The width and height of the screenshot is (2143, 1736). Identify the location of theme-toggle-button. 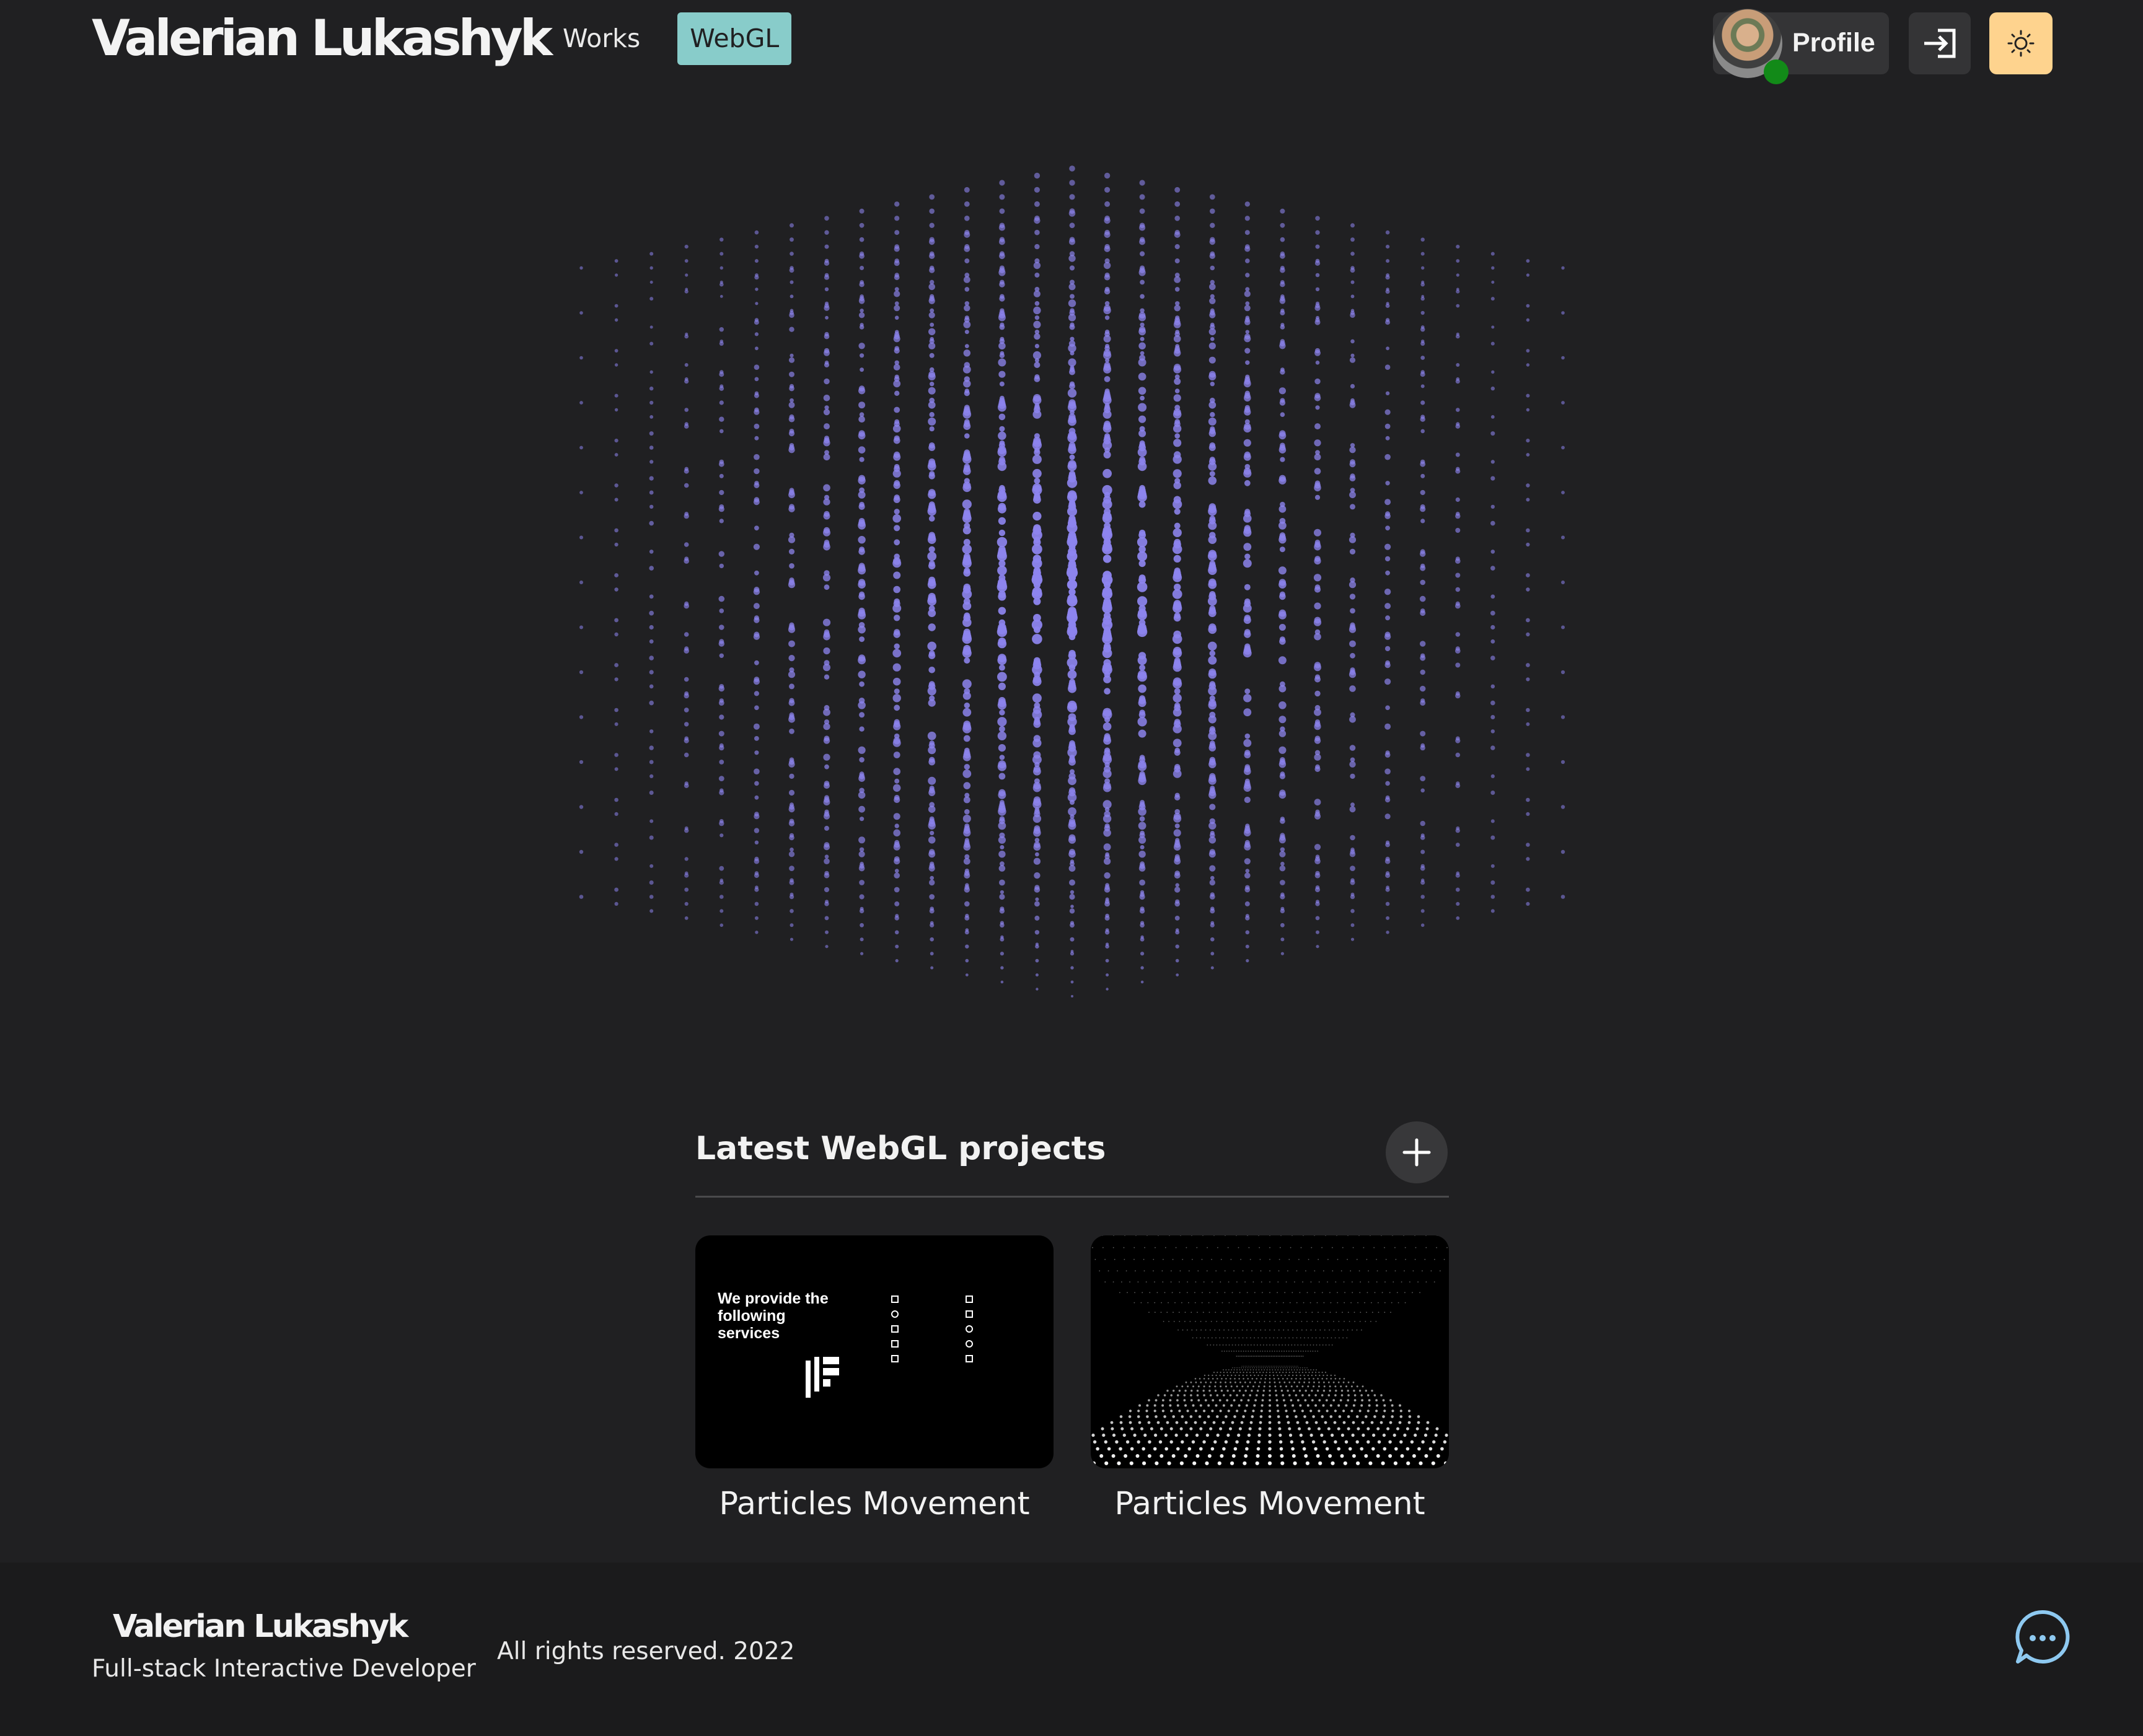
(2021, 43).